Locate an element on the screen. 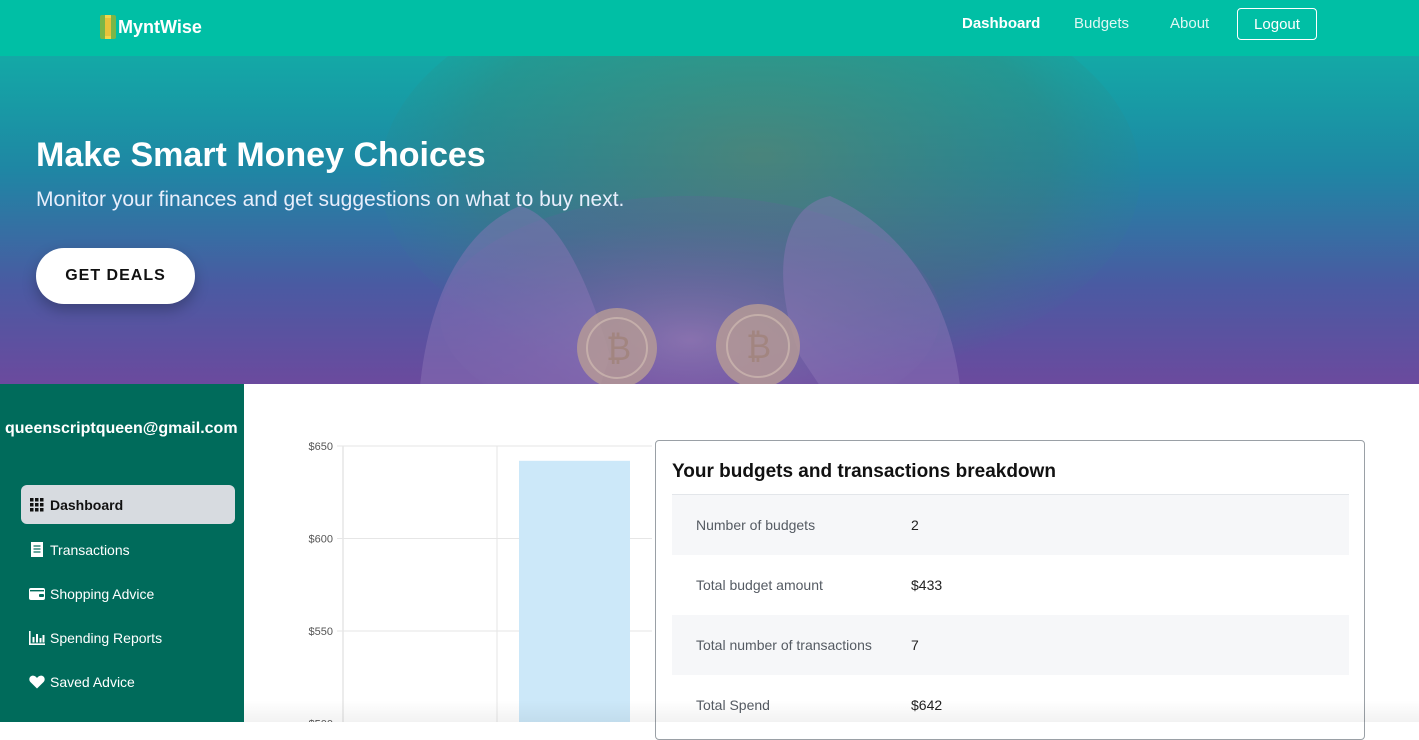  row-value: 7 is located at coordinates (915, 645).